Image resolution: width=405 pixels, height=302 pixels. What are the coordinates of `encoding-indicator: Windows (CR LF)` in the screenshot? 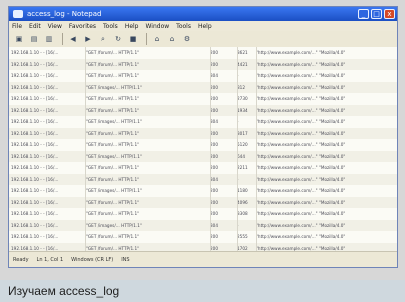 It's located at (92, 259).